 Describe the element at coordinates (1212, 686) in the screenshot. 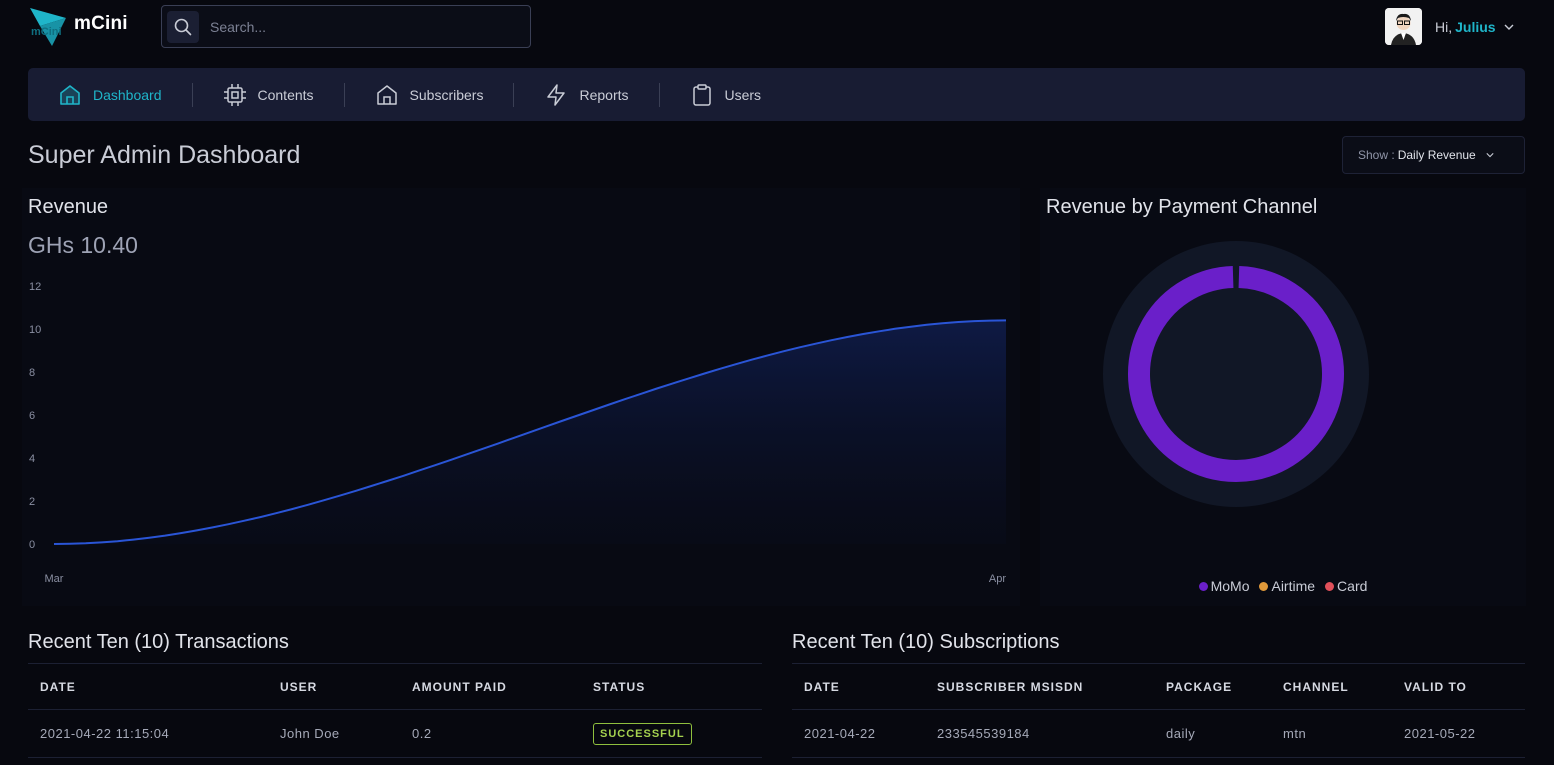

I see `column-header: PACKAGE` at that location.